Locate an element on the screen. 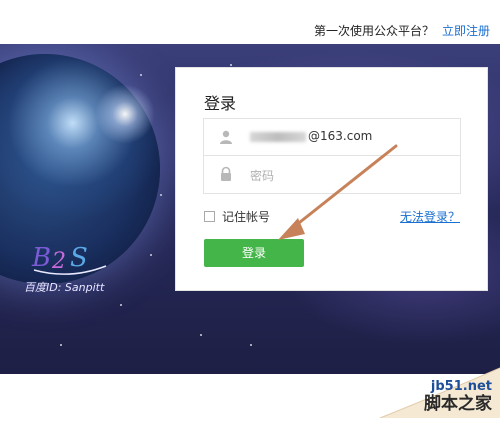 The width and height of the screenshot is (500, 422). register-prompt: 第一次使用公众平台？ is located at coordinates (373, 31).